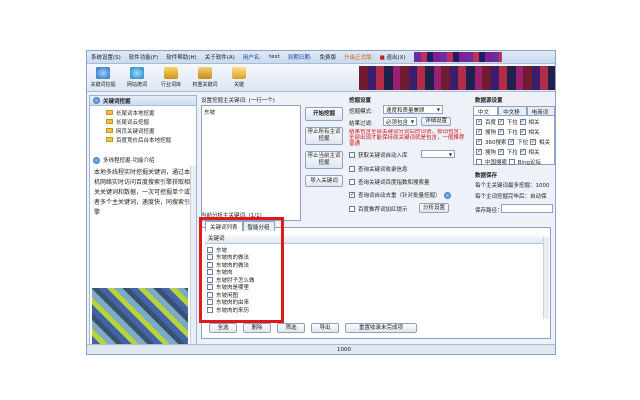 Image resolution: width=640 pixels, height=400 pixels. Describe the element at coordinates (151, 112) in the screenshot. I see `tree-item-local: 长尾词本地挖掘` at that location.